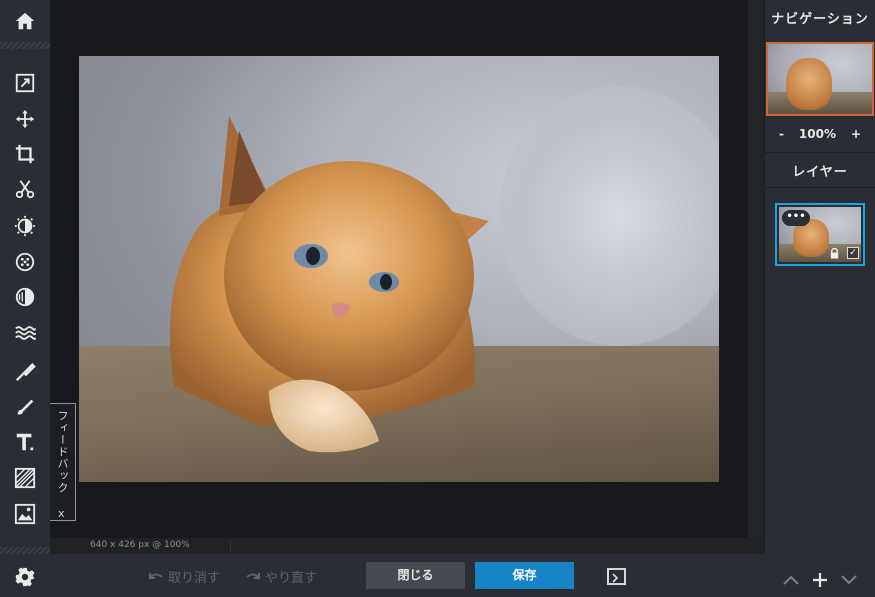 The width and height of the screenshot is (875, 597). I want to click on chevron-right-icon, so click(615, 578).